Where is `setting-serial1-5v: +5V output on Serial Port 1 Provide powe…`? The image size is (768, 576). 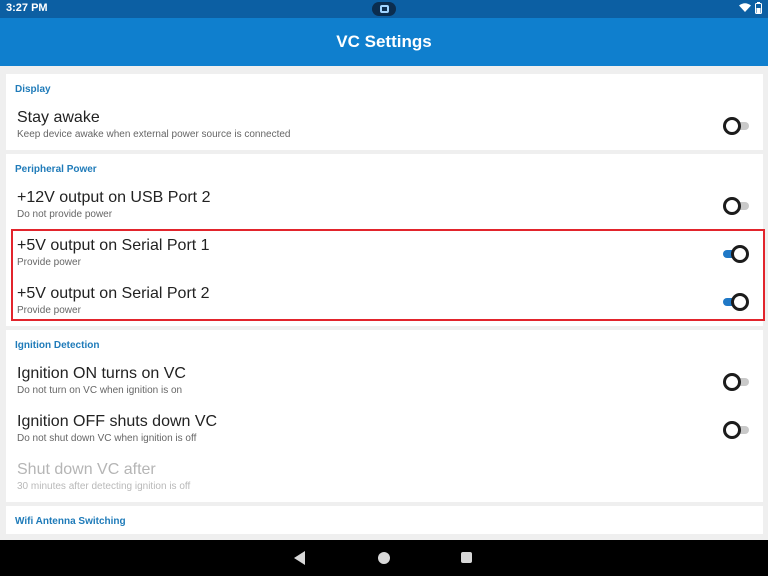
setting-serial1-5v: +5V output on Serial Port 1 Provide powe… is located at coordinates (384, 254).